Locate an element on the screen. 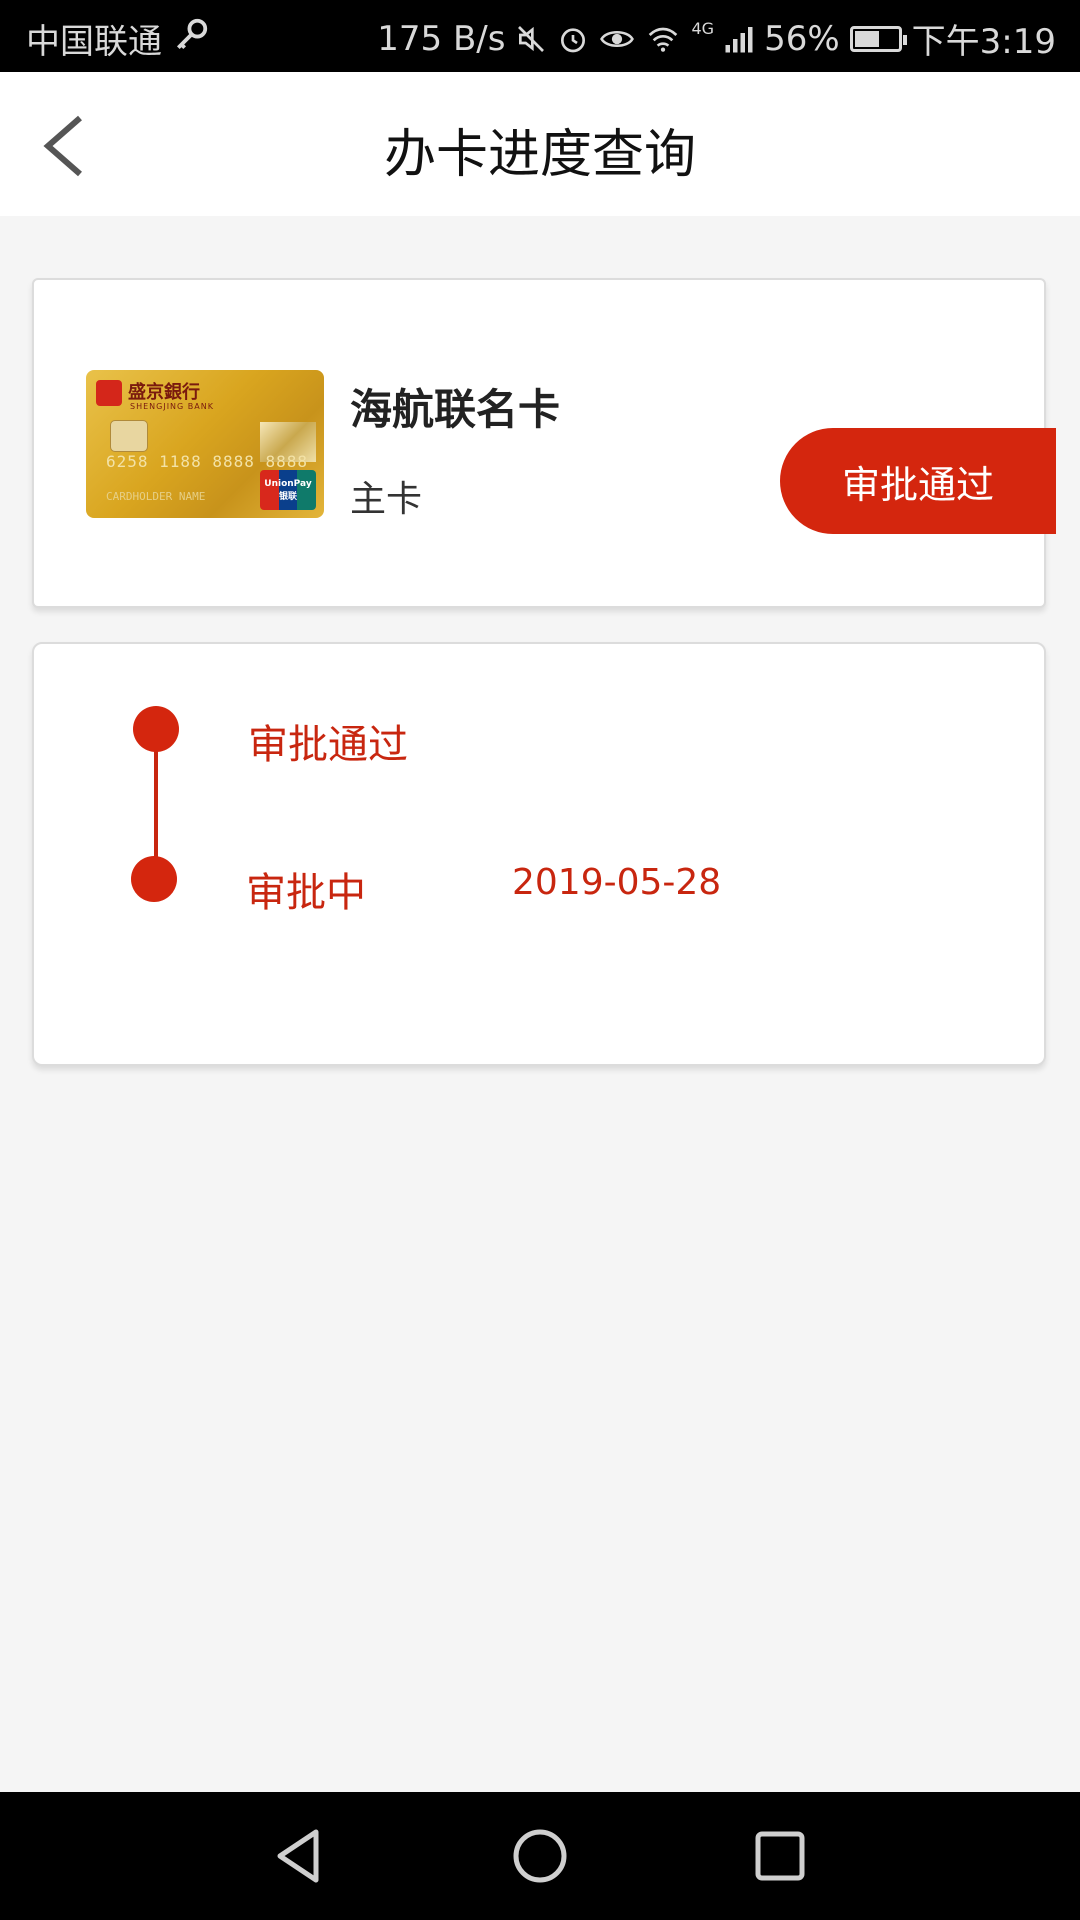  timeline-step-label: 审批中 is located at coordinates (306, 893).